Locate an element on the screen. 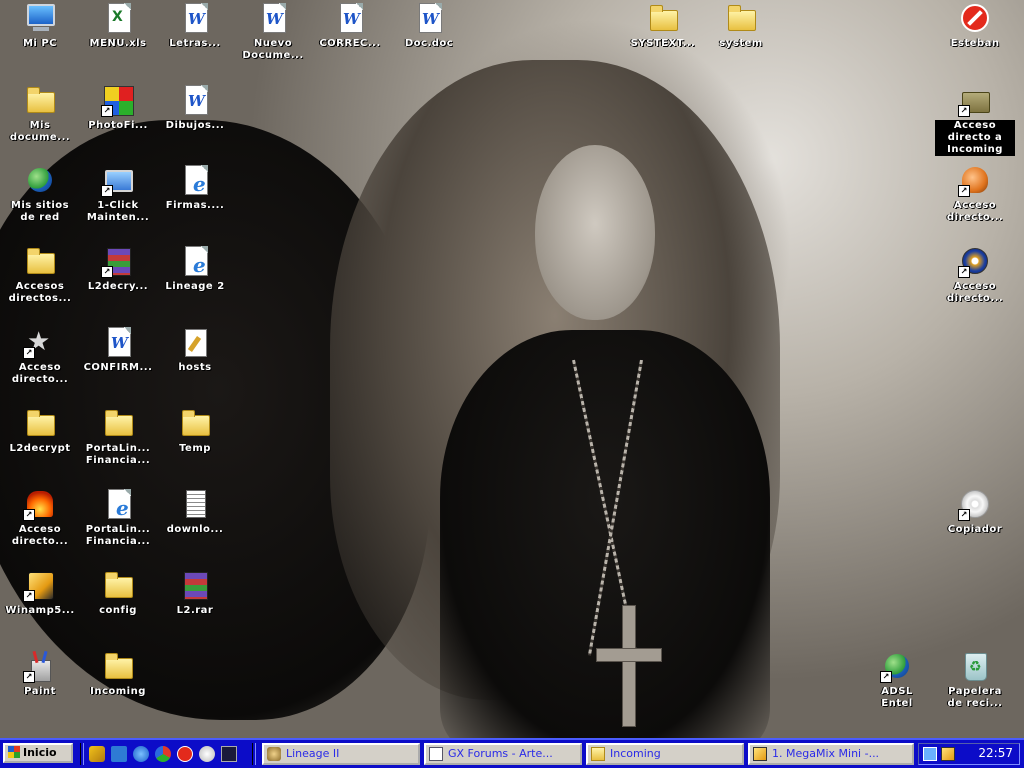 The image size is (1024, 768). quicklaunch-outlook-icon is located at coordinates (119, 754).